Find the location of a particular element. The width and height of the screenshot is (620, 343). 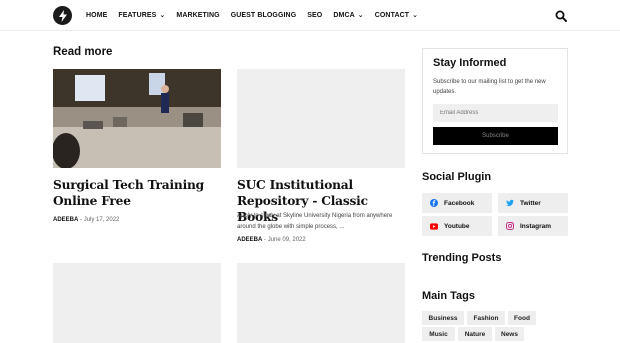

tag-fashion: Fashion is located at coordinates (486, 318).